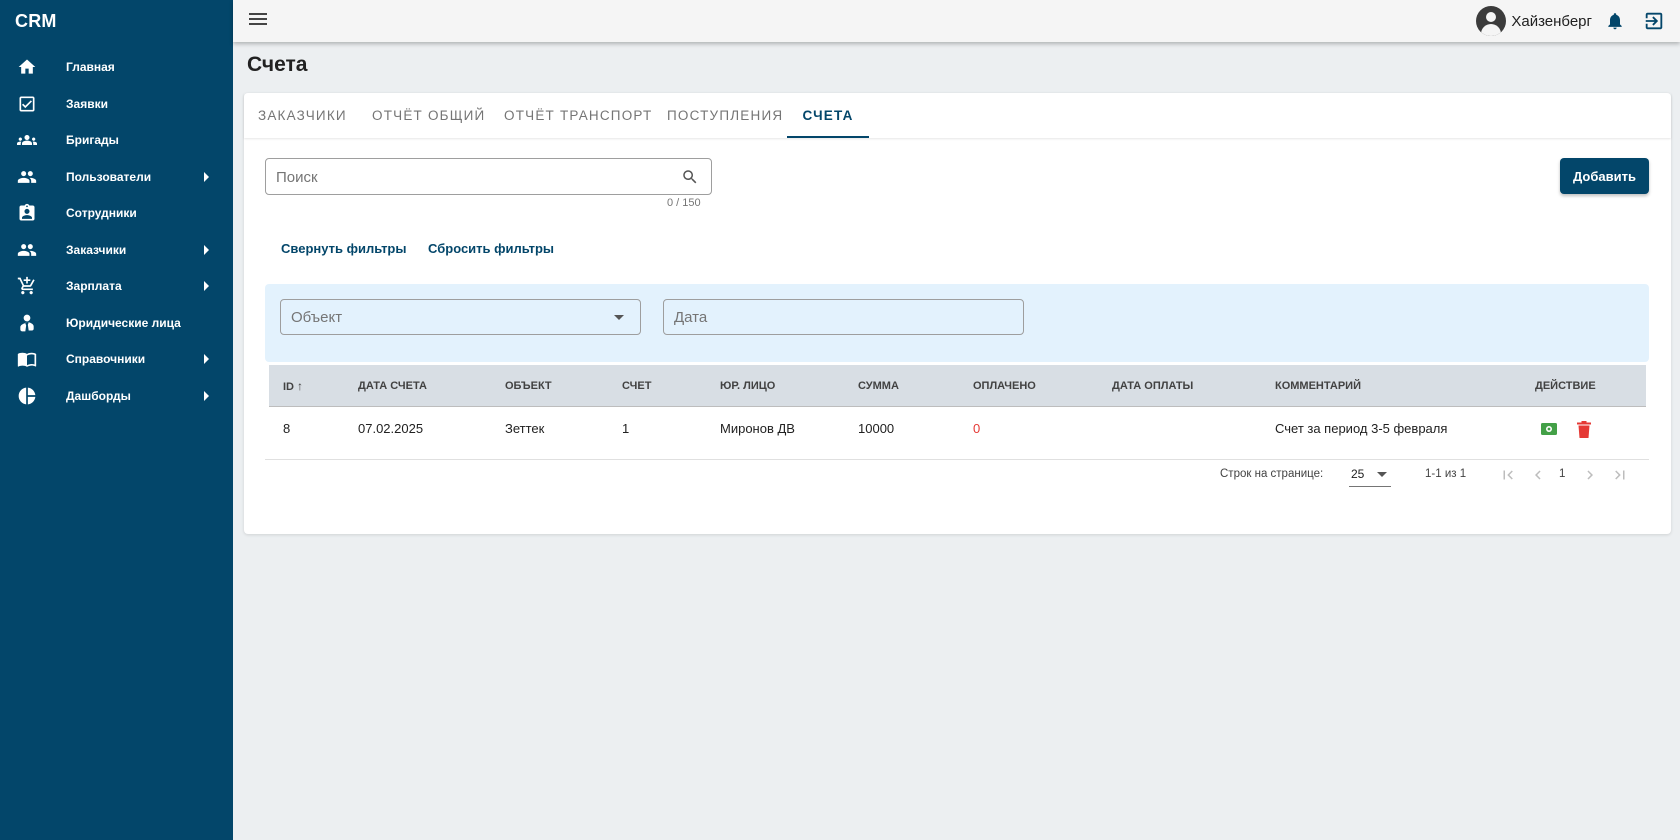 The width and height of the screenshot is (1680, 840). Describe the element at coordinates (1152, 386) in the screenshot. I see `column-header-pay-date: Дата оплаты` at that location.